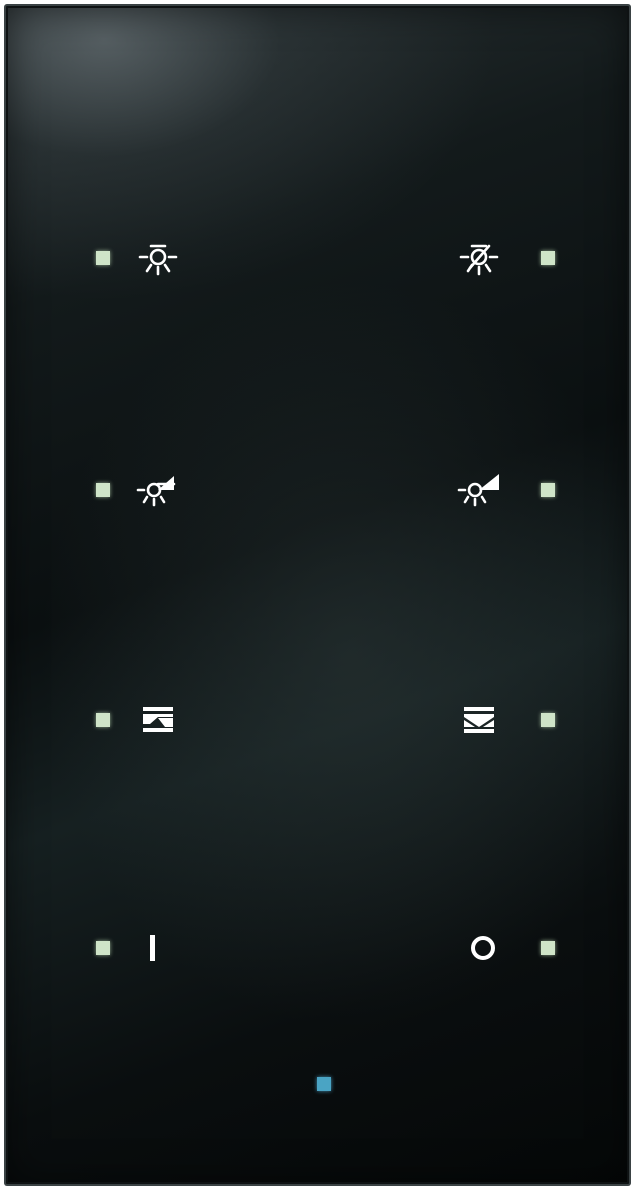 The image size is (635, 1190). Describe the element at coordinates (548, 258) in the screenshot. I see `status-led-row1-right` at that location.